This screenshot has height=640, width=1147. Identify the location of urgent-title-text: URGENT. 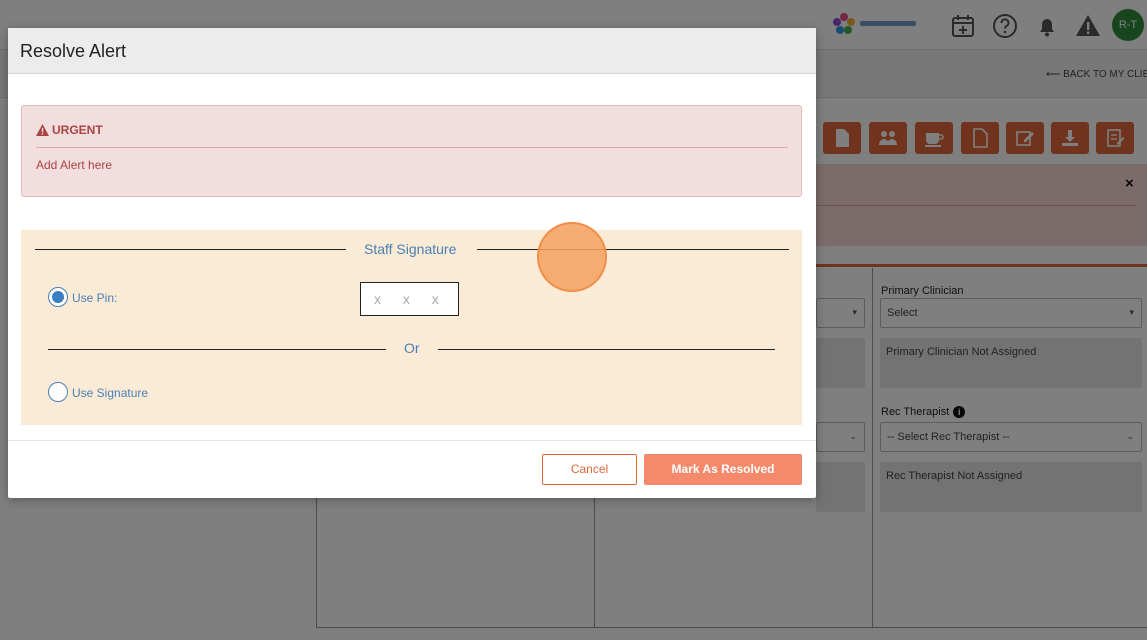
(77, 130).